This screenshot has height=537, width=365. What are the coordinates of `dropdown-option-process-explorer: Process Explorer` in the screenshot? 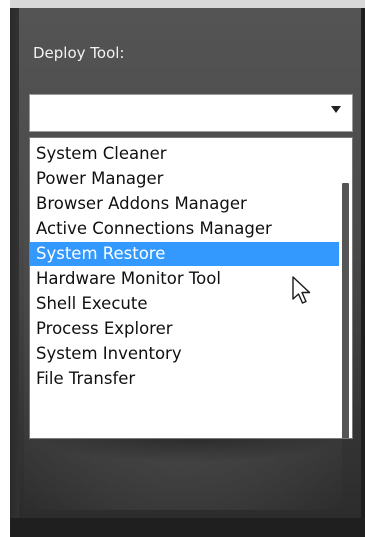 It's located at (185, 329).